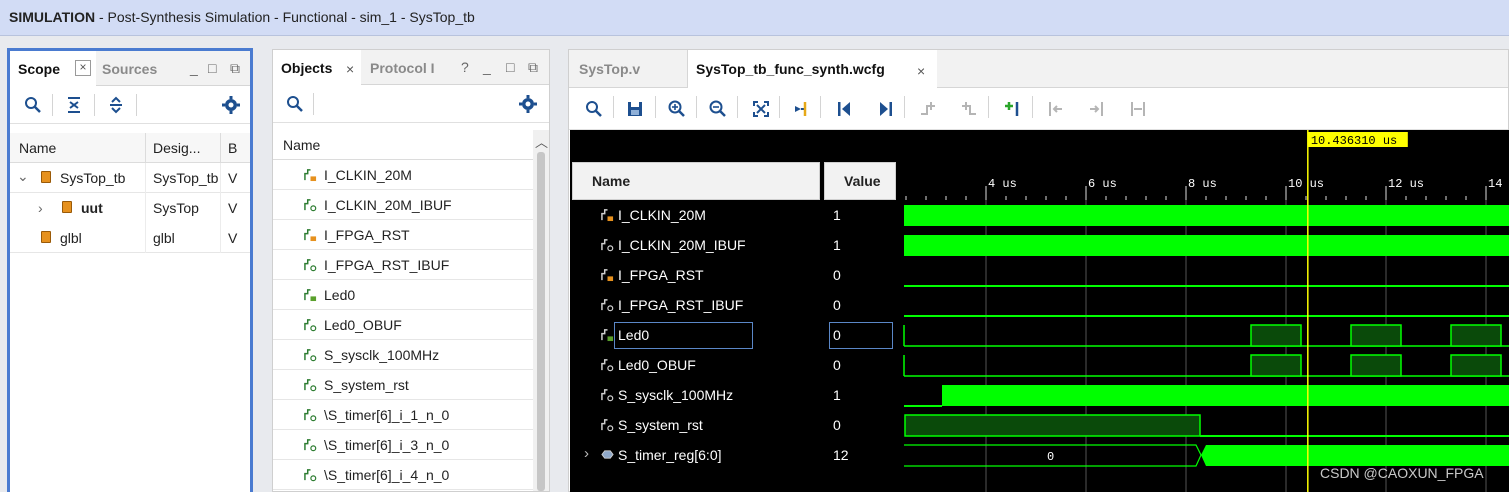 The width and height of the screenshot is (1509, 492). Describe the element at coordinates (657, 365) in the screenshot. I see `wave-signal-name: Led0_OBUF` at that location.